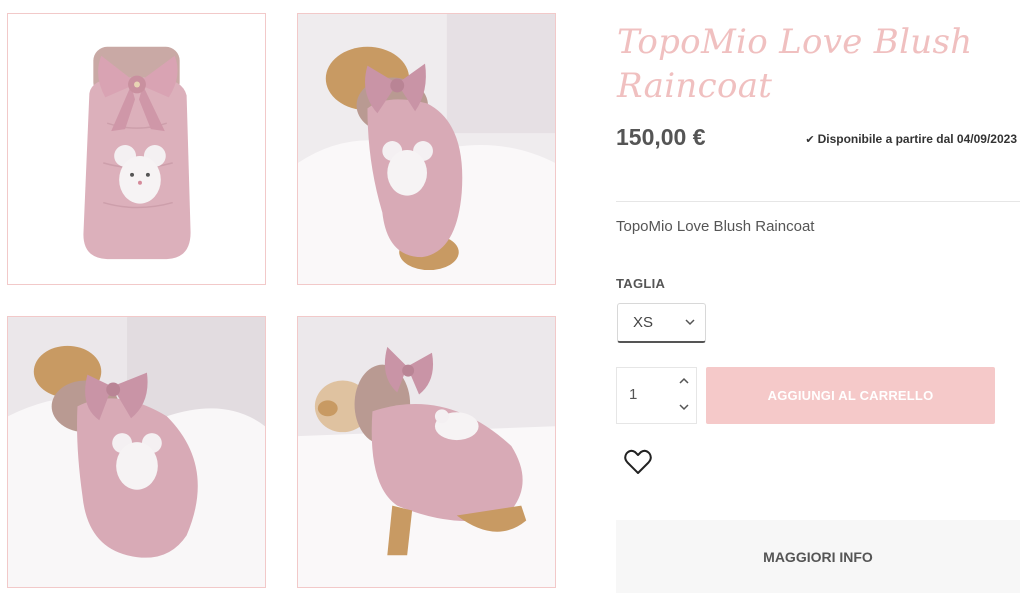 The height and width of the screenshot is (593, 1024). What do you see at coordinates (638, 462) in the screenshot?
I see `heart-outline-icon` at bounding box center [638, 462].